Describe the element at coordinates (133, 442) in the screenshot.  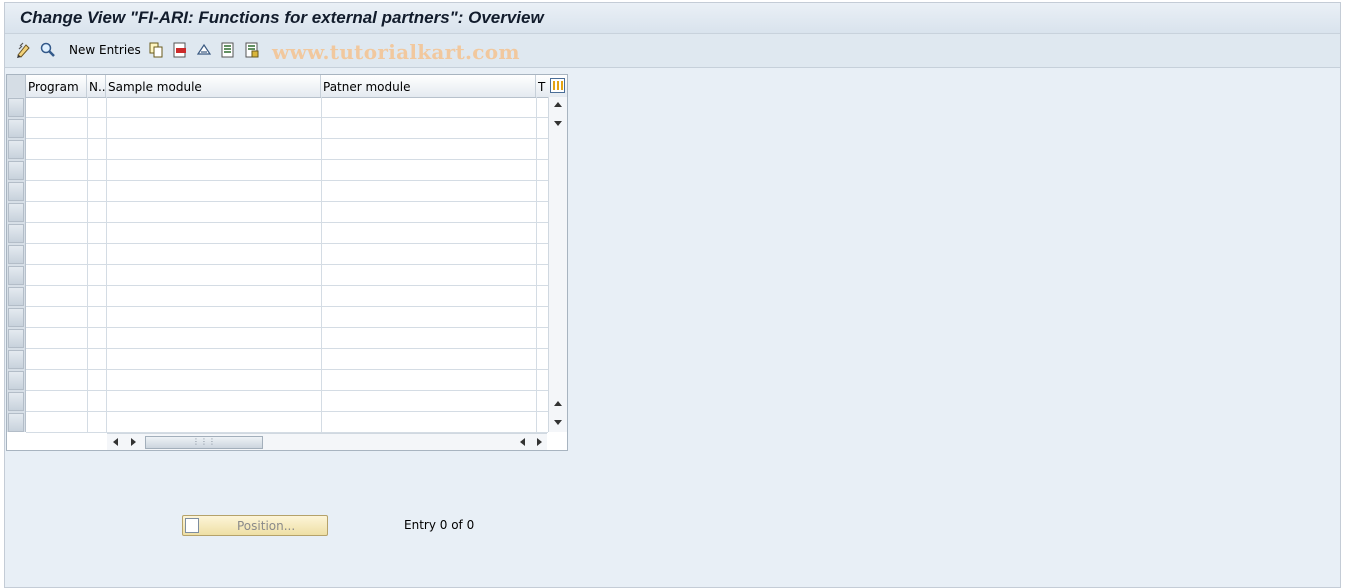
I see `scroll-right-icon` at that location.